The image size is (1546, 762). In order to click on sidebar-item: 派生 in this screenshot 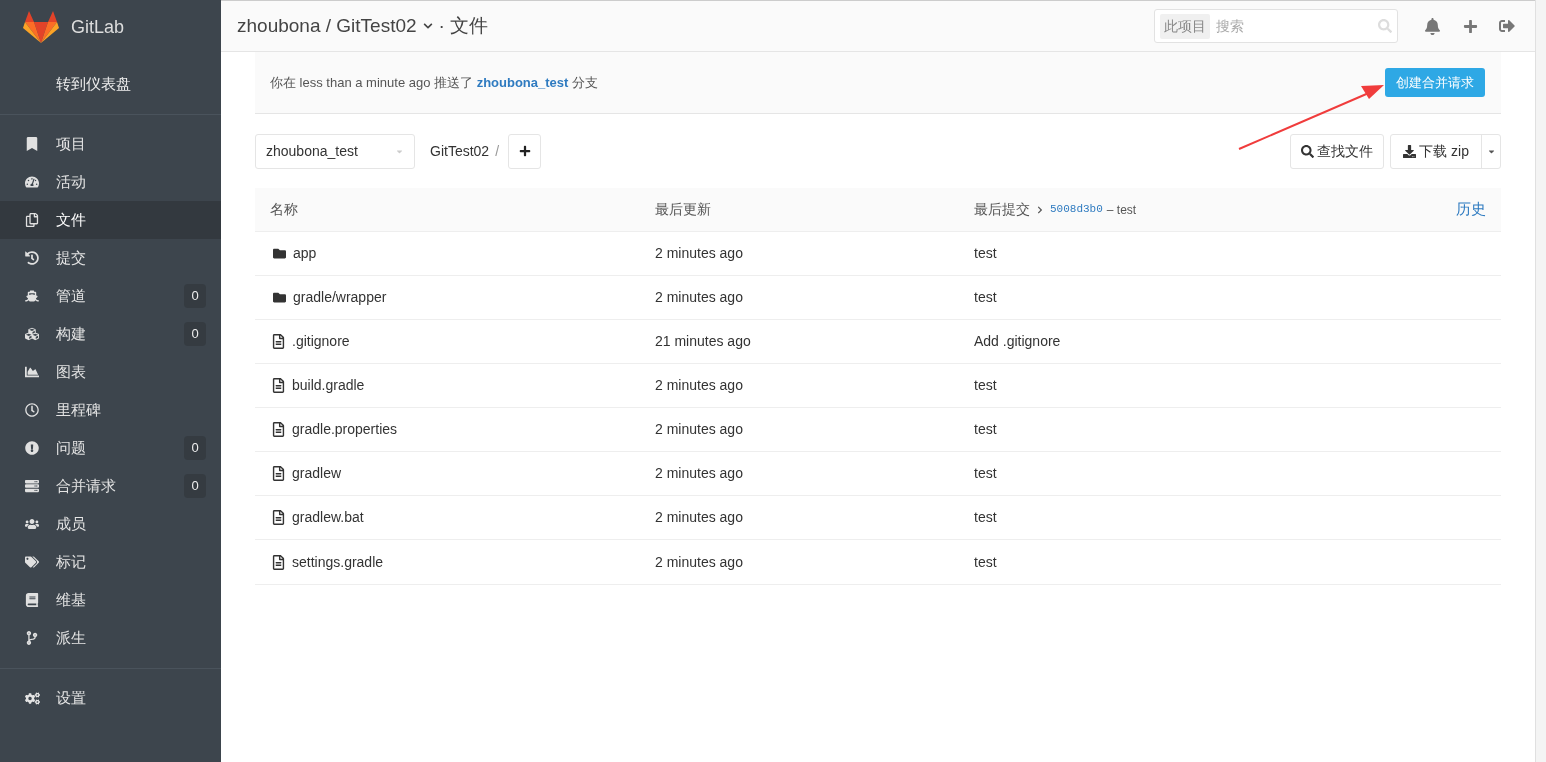, I will do `click(110, 638)`.